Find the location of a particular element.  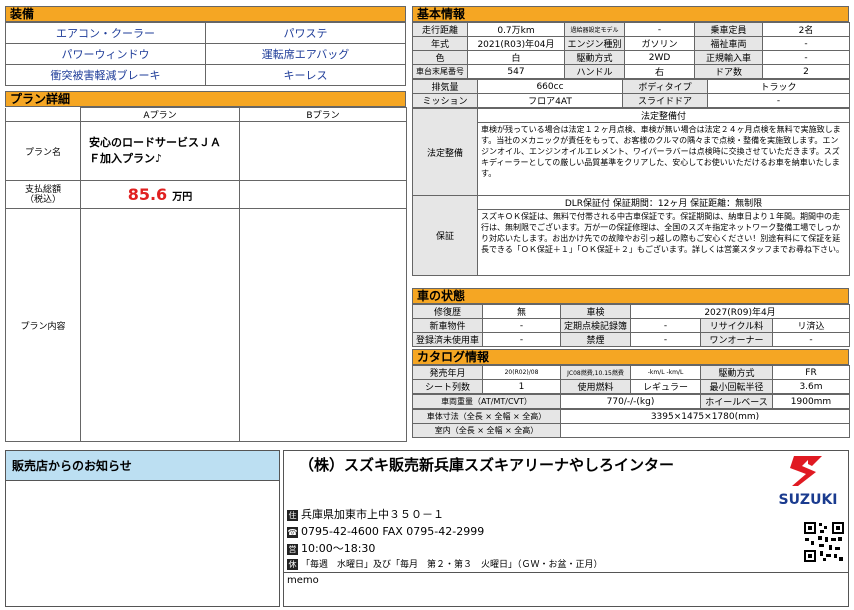

spec-label: ミッション is located at coordinates (445, 100).